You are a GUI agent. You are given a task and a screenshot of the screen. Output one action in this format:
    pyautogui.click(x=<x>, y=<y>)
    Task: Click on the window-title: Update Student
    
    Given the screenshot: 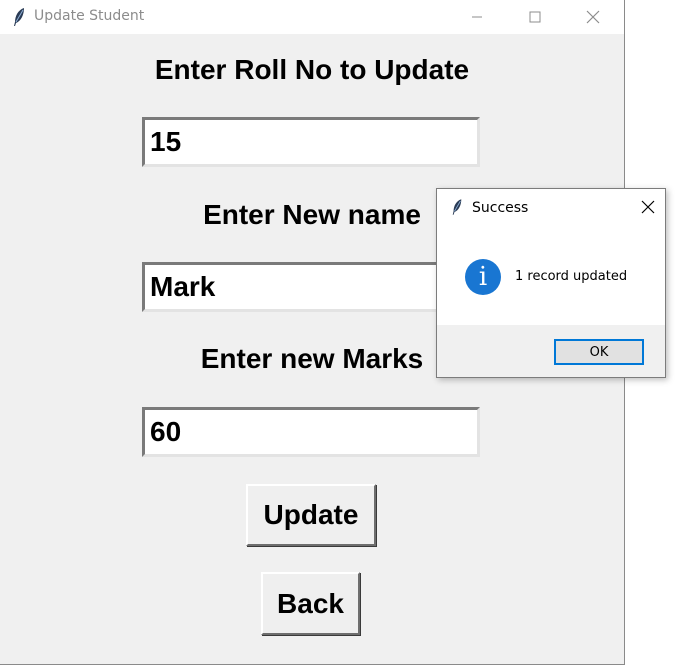 What is the action you would take?
    pyautogui.click(x=89, y=16)
    